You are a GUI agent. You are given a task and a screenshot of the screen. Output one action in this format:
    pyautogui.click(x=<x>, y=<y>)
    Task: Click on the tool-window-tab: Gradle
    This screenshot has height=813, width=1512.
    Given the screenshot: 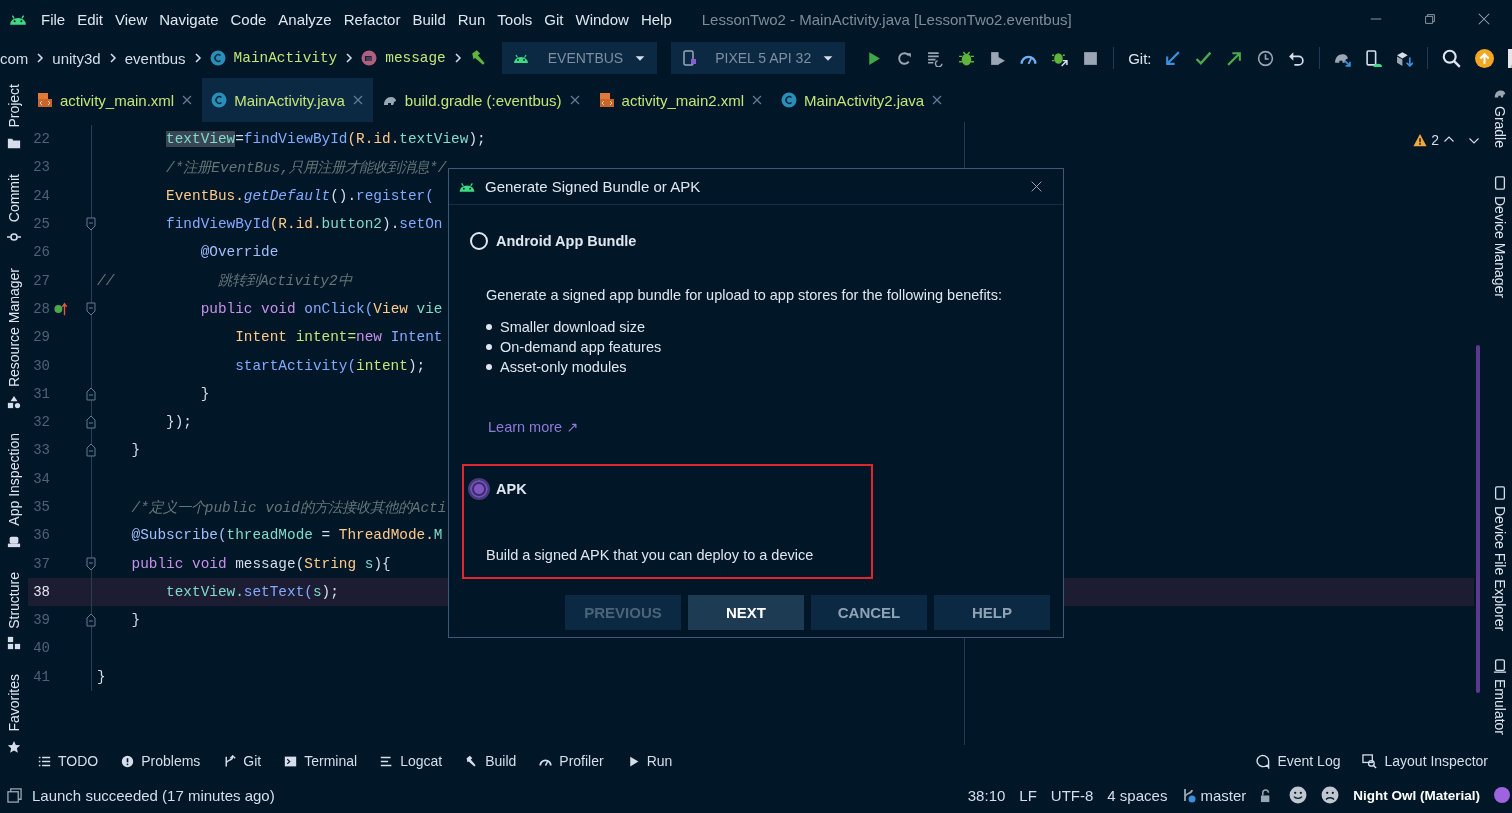 What is the action you would take?
    pyautogui.click(x=1500, y=127)
    